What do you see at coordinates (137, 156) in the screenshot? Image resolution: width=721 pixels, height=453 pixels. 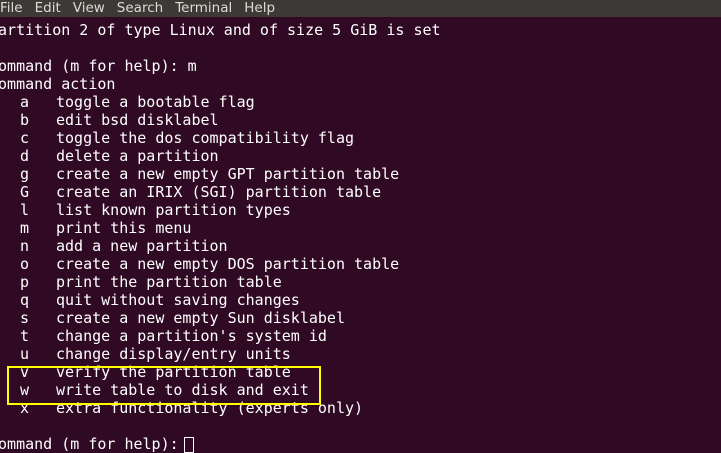 I see `option-description: delete a partition` at bounding box center [137, 156].